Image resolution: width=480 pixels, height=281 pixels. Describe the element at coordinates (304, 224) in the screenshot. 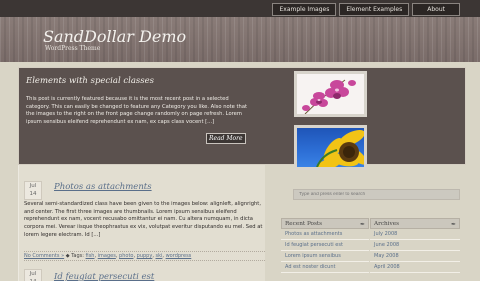

I see `recent-posts-title: Recent Posts` at that location.